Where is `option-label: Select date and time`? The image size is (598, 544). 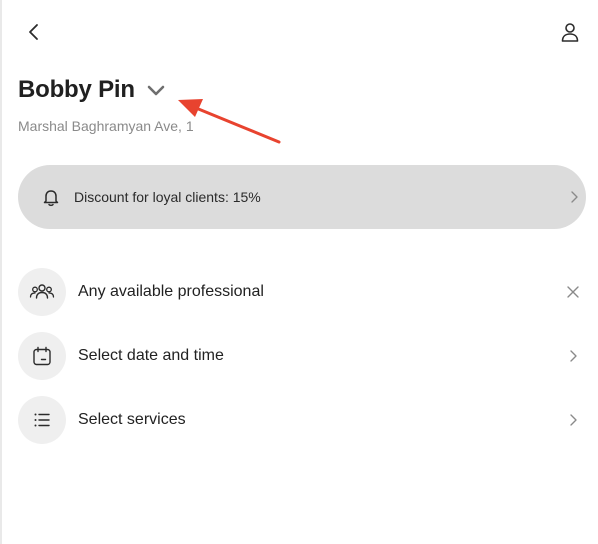
option-label: Select date and time is located at coordinates (151, 355).